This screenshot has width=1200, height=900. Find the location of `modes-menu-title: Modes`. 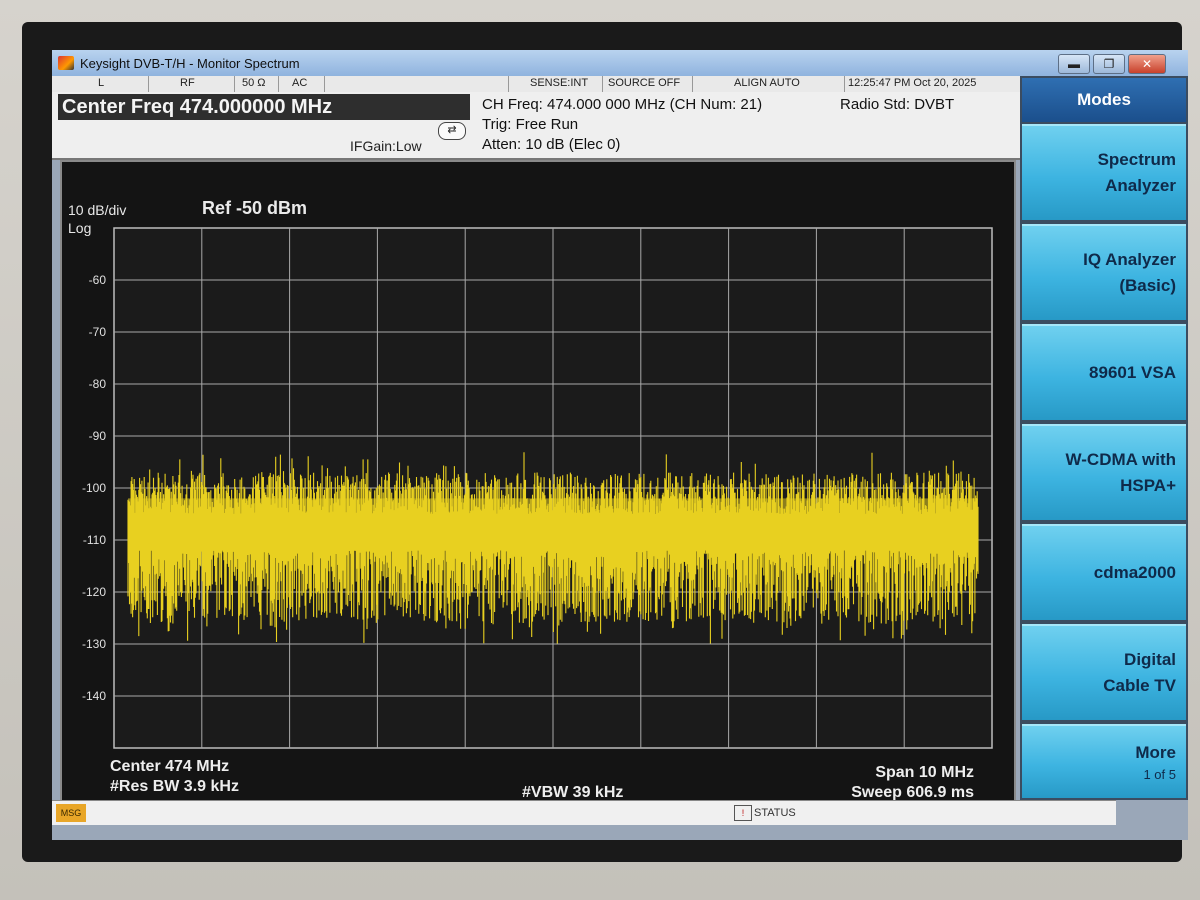

modes-menu-title: Modes is located at coordinates (1104, 100).